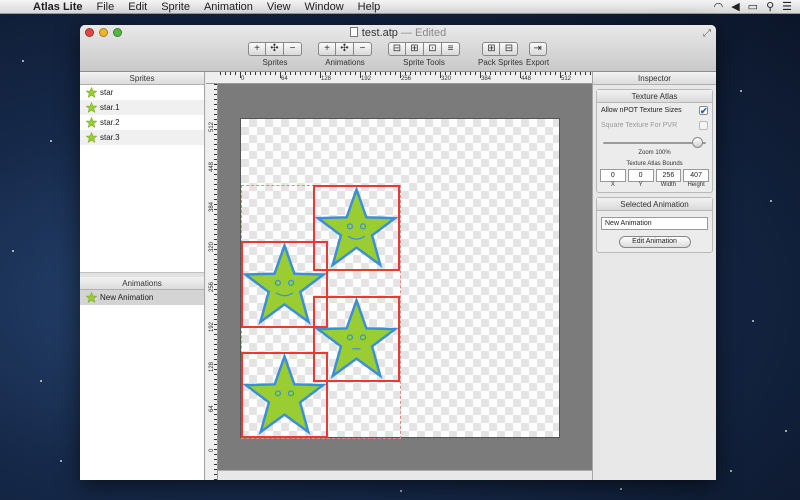 The width and height of the screenshot is (800, 500). Describe the element at coordinates (415, 49) in the screenshot. I see `sprite-tool-2-button: ⊞` at that location.